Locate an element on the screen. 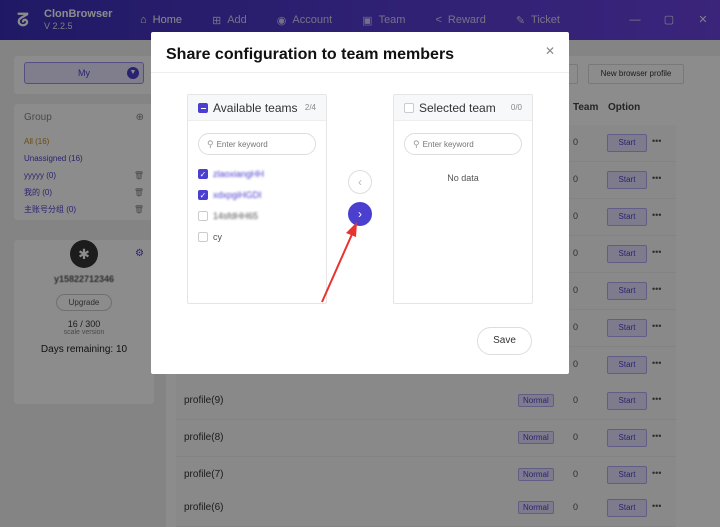  arrow-head is located at coordinates (351, 229).